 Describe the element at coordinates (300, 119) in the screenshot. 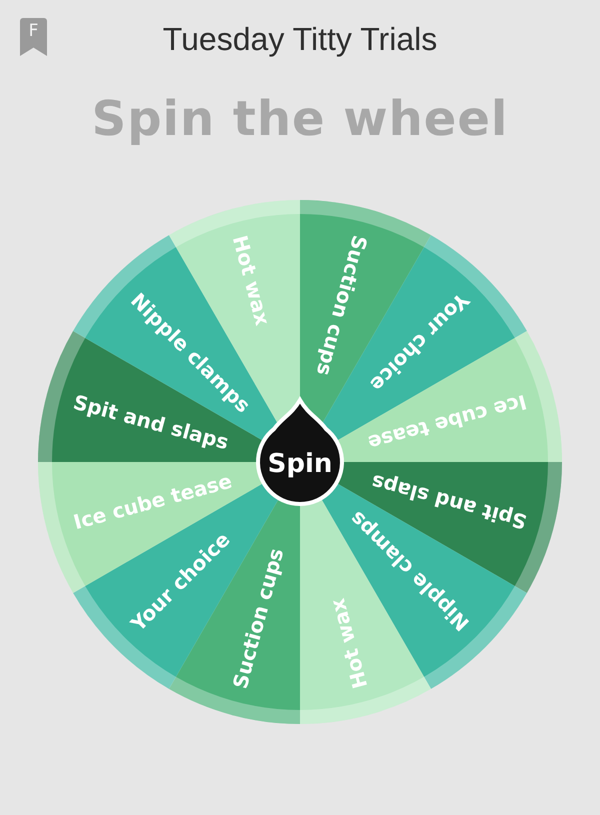

I see `heading: Spin the wheel` at that location.